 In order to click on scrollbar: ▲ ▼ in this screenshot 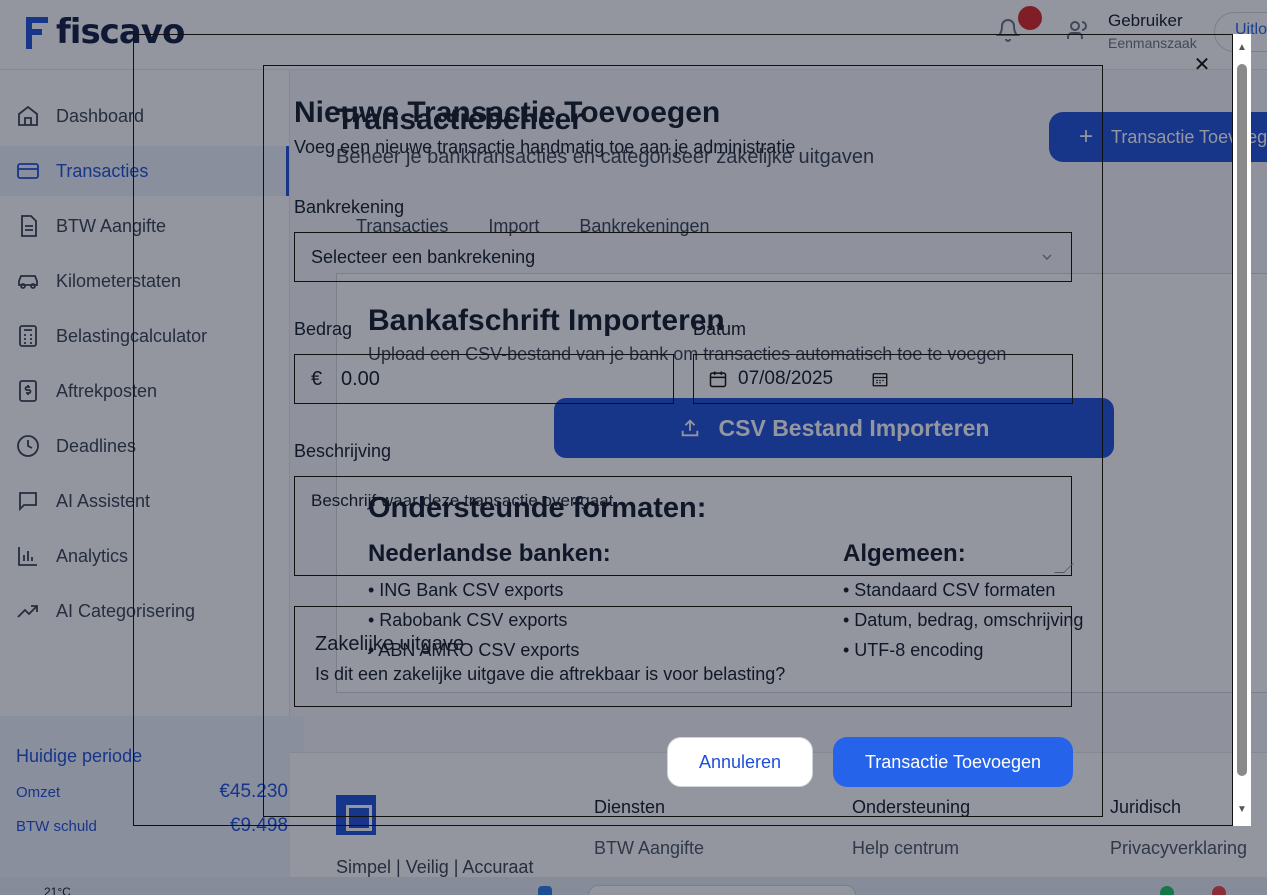, I will do `click(1242, 430)`.